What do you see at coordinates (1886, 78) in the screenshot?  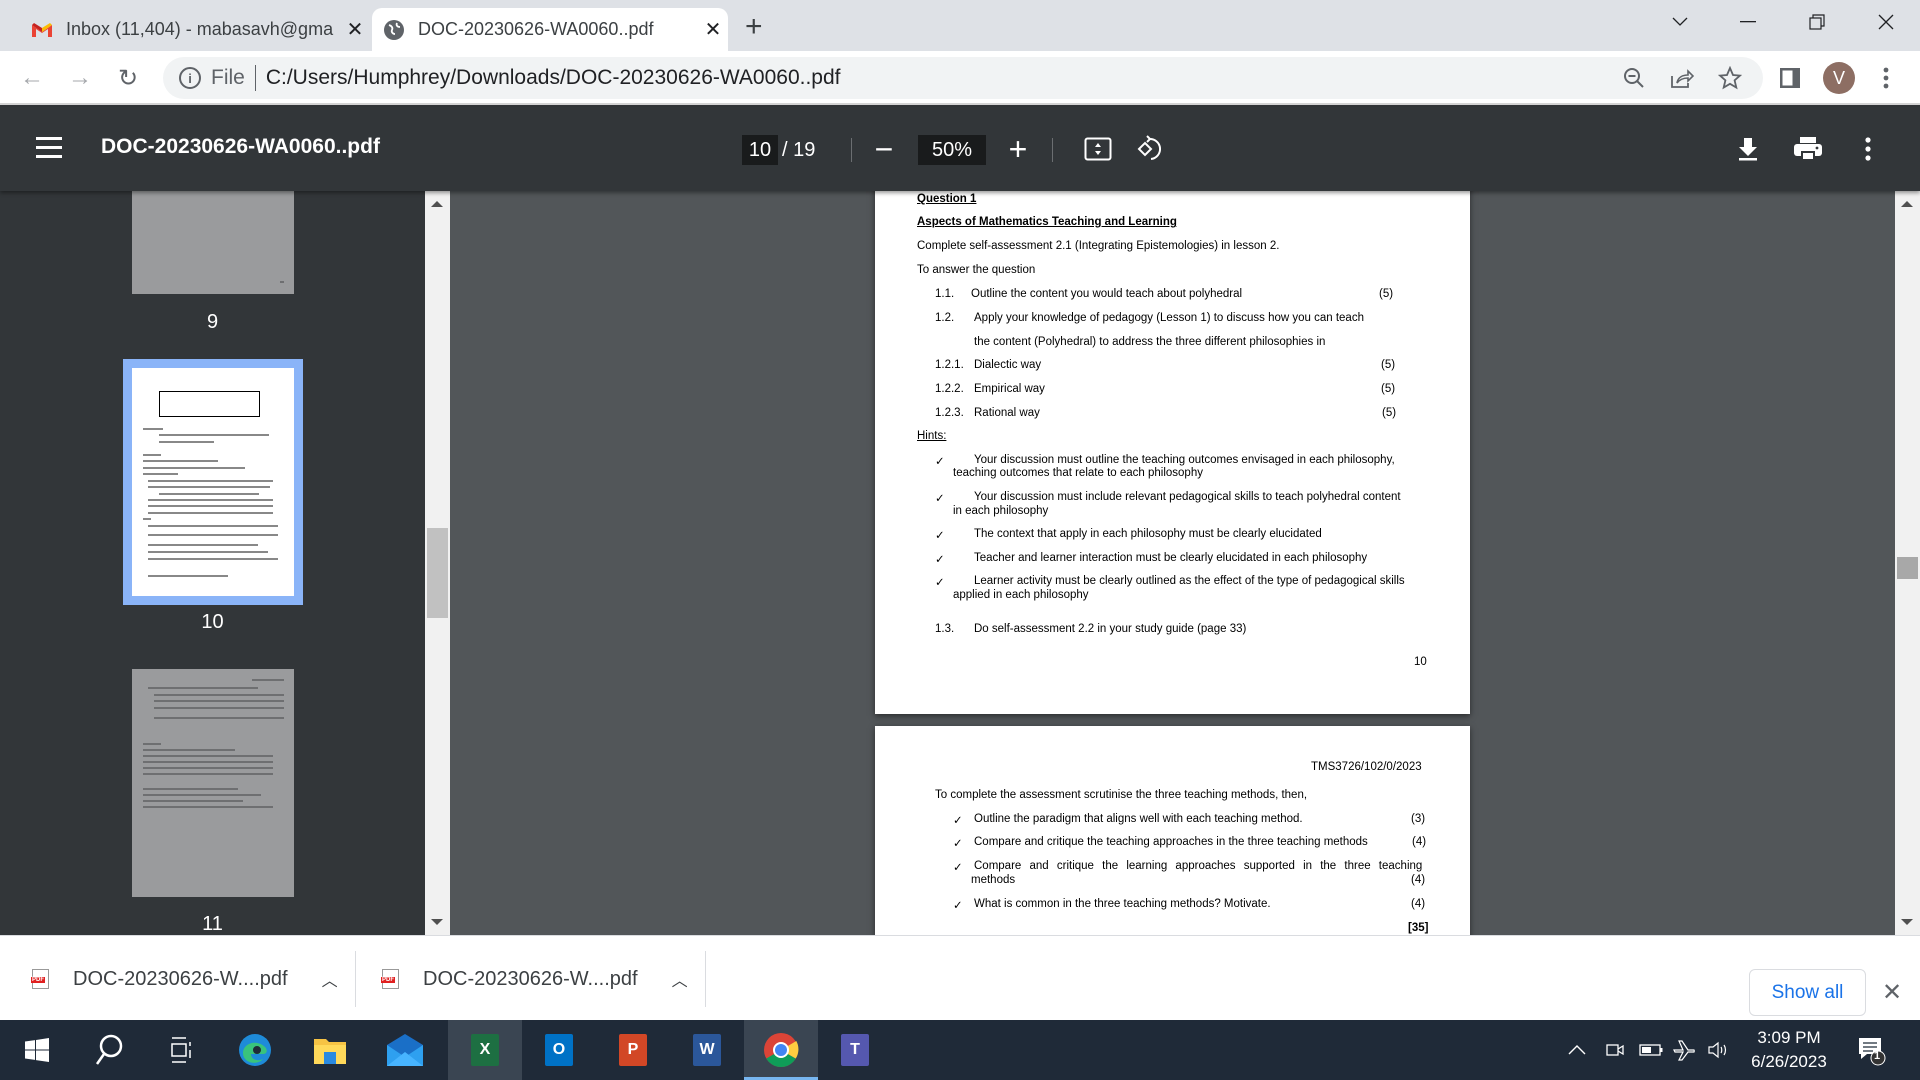 I see `chrome-menu-button` at bounding box center [1886, 78].